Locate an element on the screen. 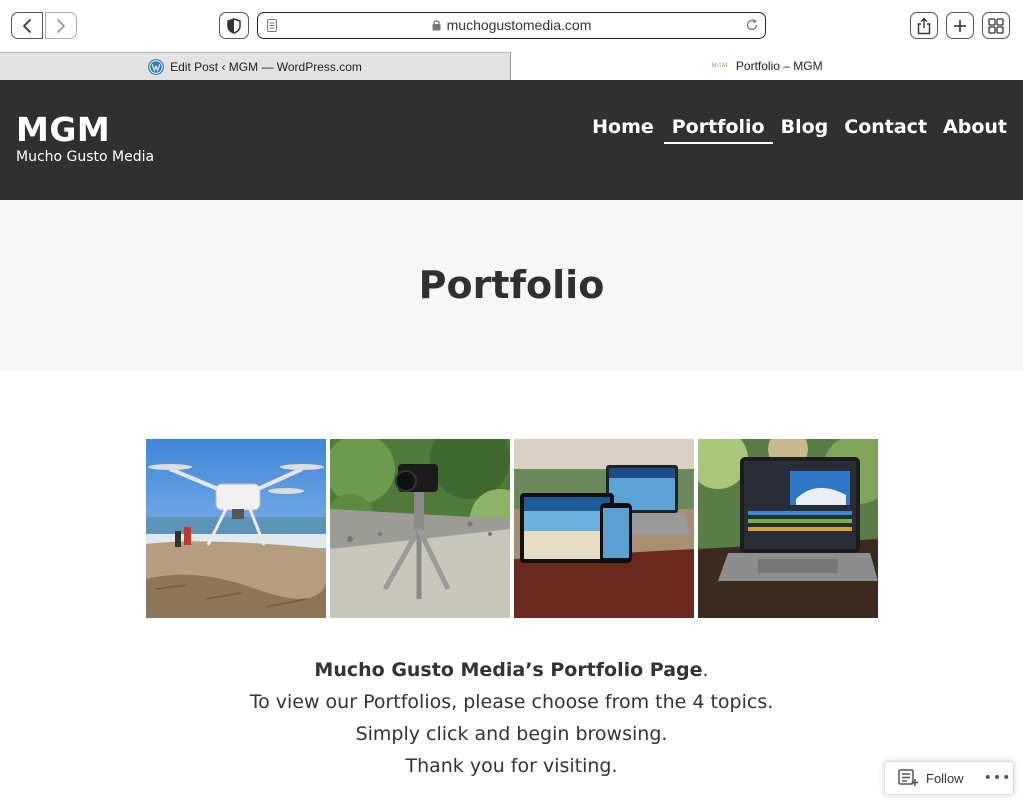 Image resolution: width=1023 pixels, height=801 pixels. site-title: MGM is located at coordinates (63, 129).